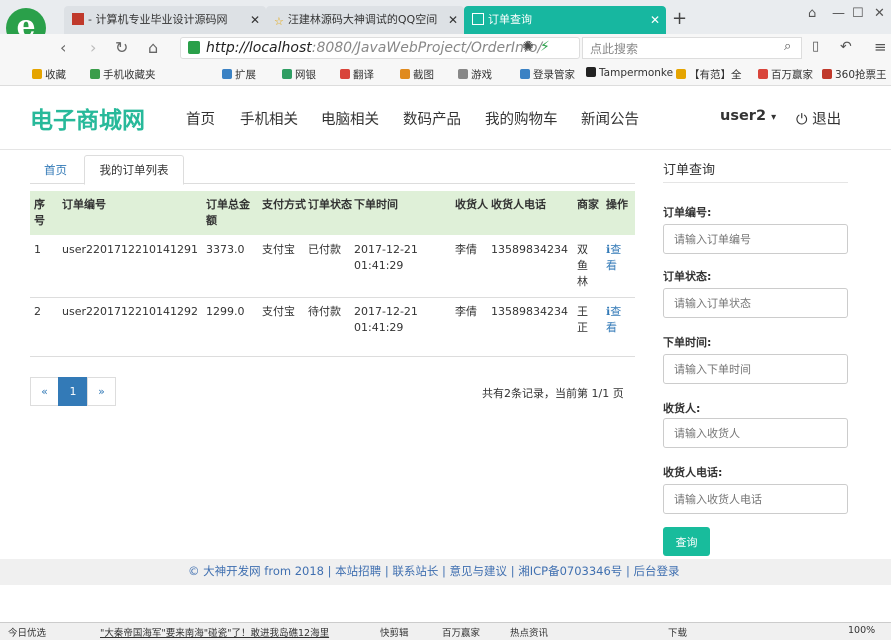  Describe the element at coordinates (755, 182) in the screenshot. I see `divider` at that location.